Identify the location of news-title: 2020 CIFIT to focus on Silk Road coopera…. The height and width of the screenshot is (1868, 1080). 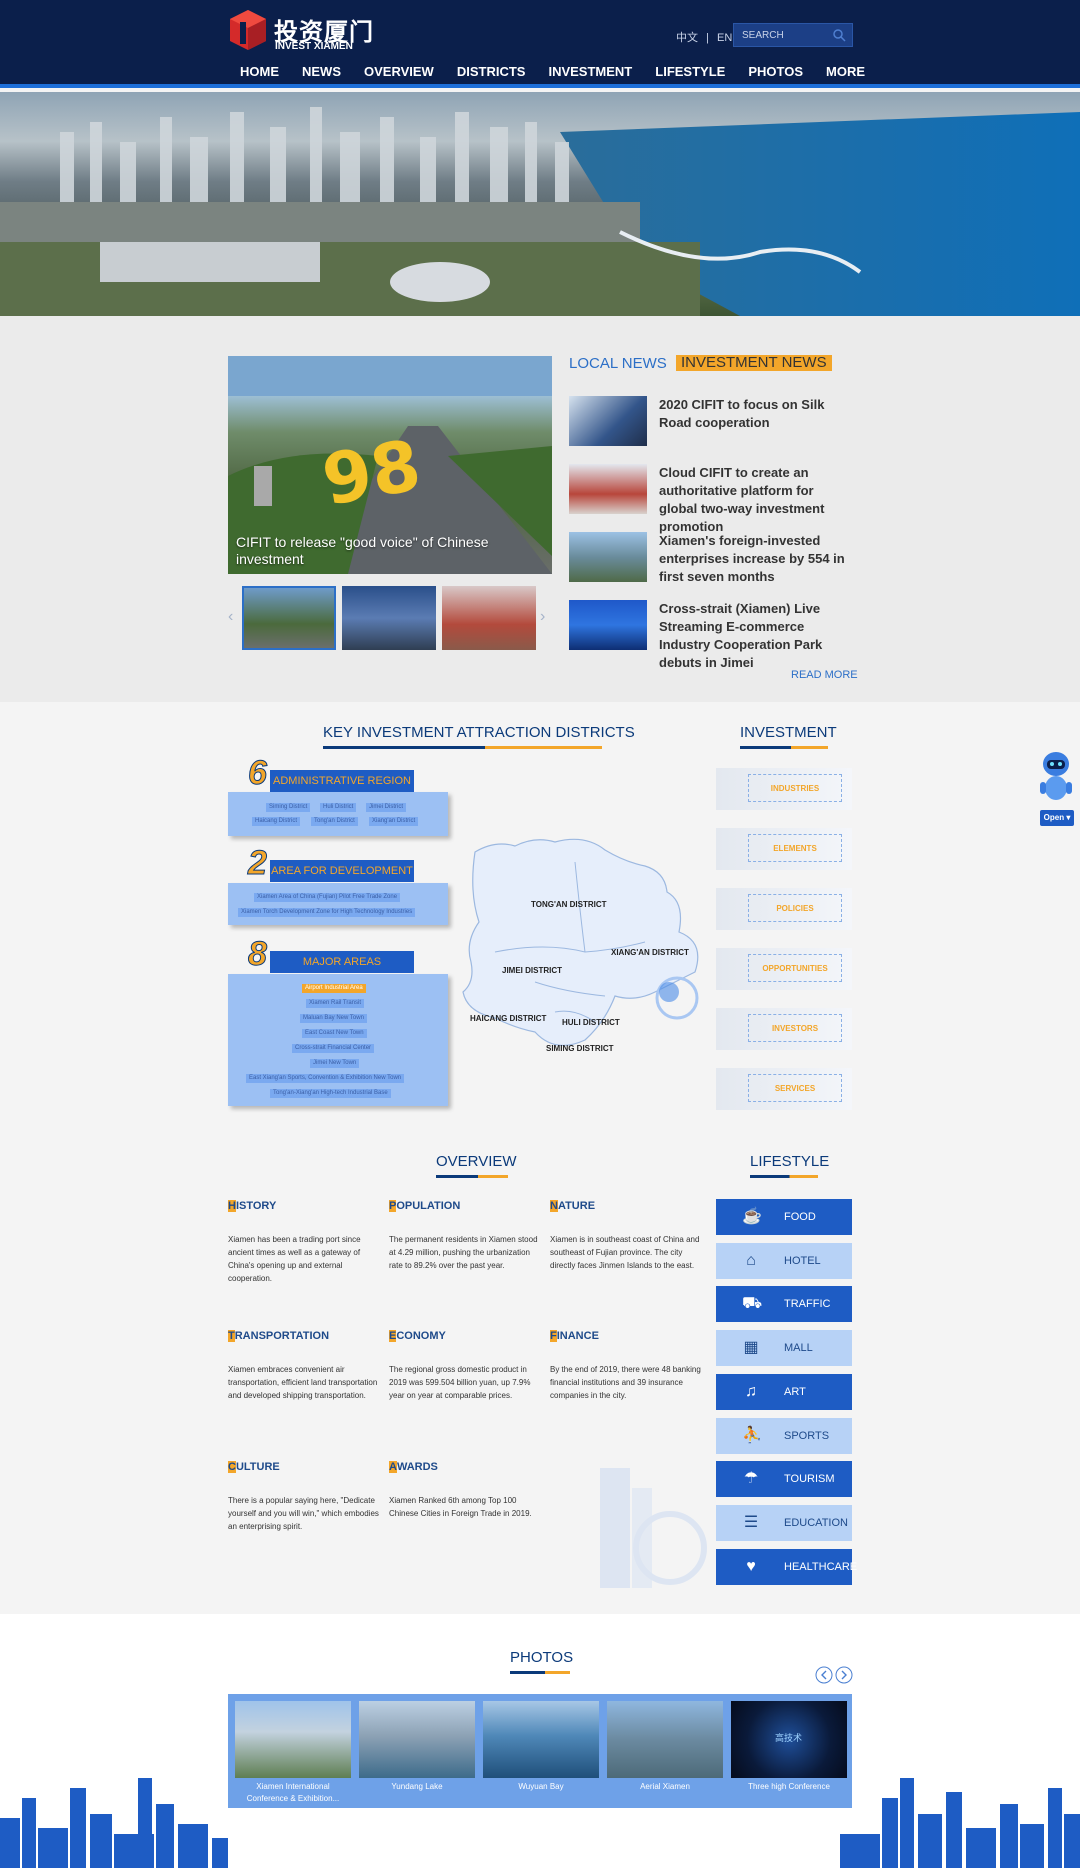
(756, 414).